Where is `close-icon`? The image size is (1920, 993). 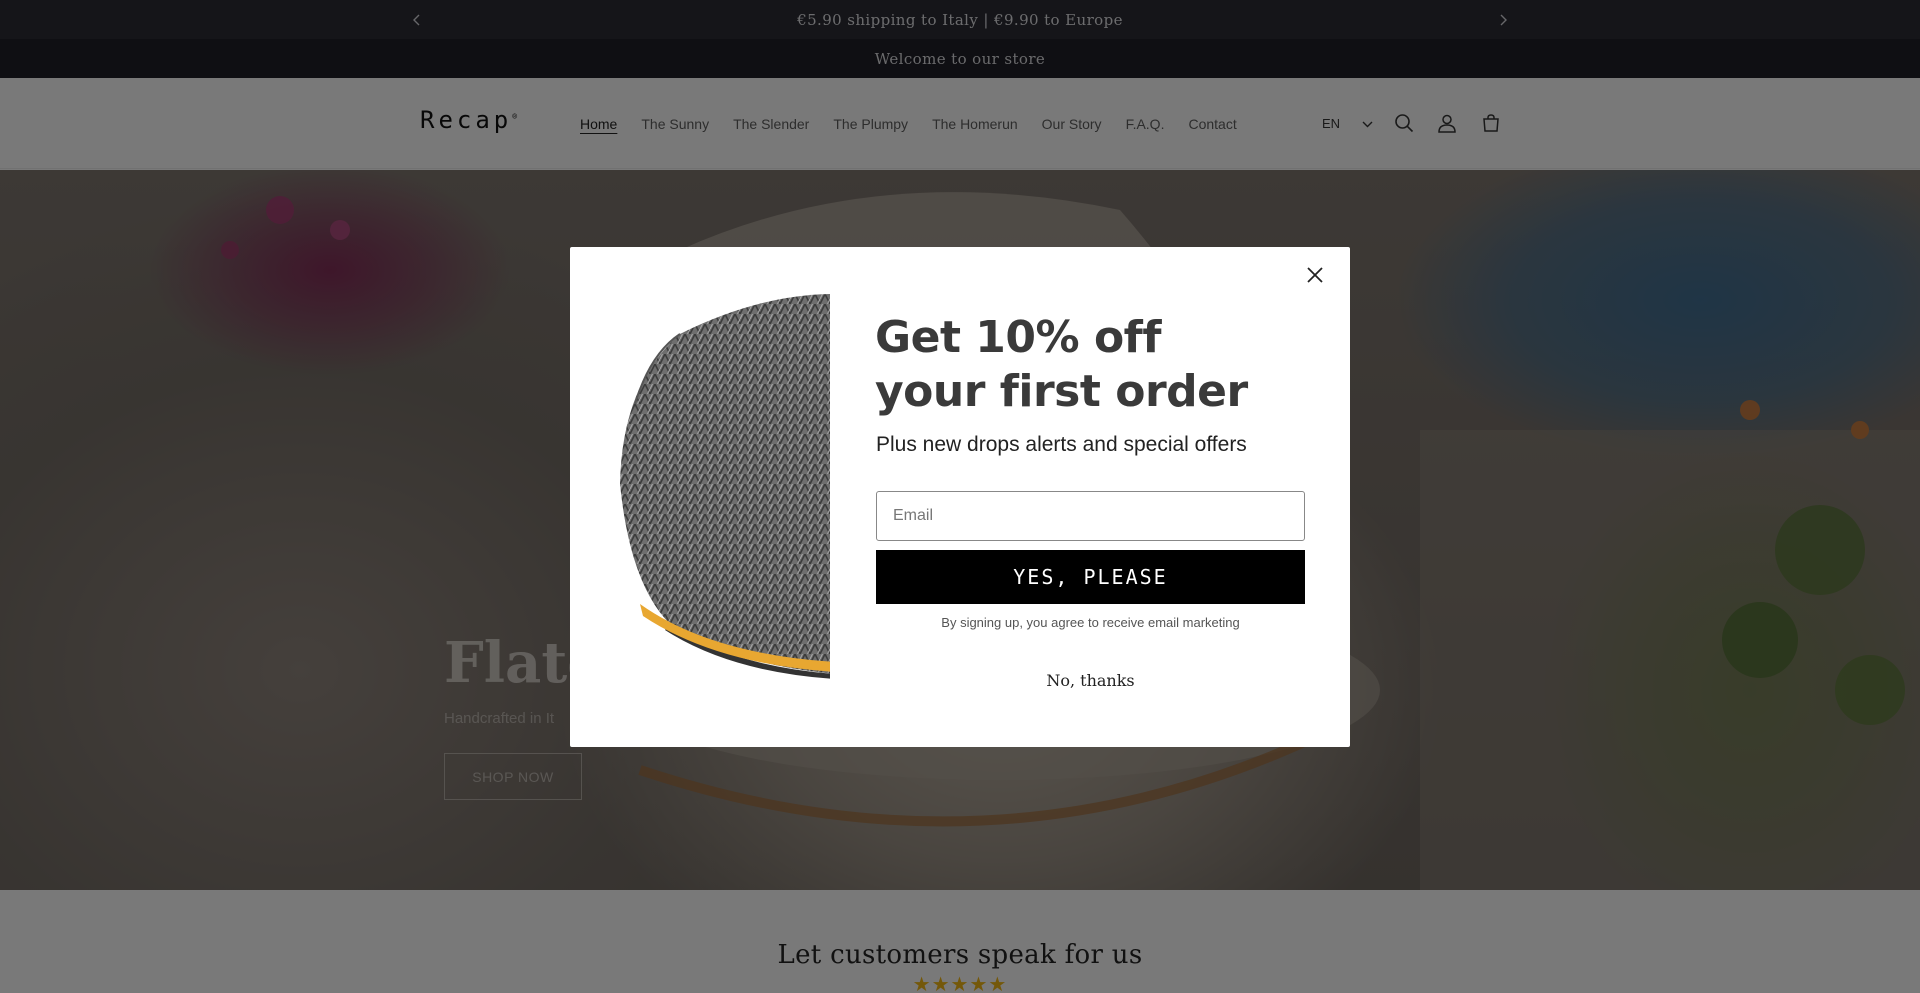 close-icon is located at coordinates (1315, 275).